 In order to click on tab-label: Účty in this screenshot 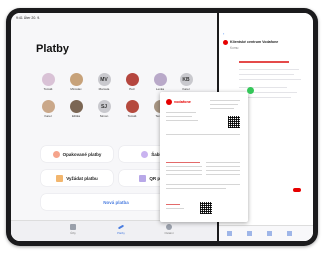, I will do `click(73, 233)`.